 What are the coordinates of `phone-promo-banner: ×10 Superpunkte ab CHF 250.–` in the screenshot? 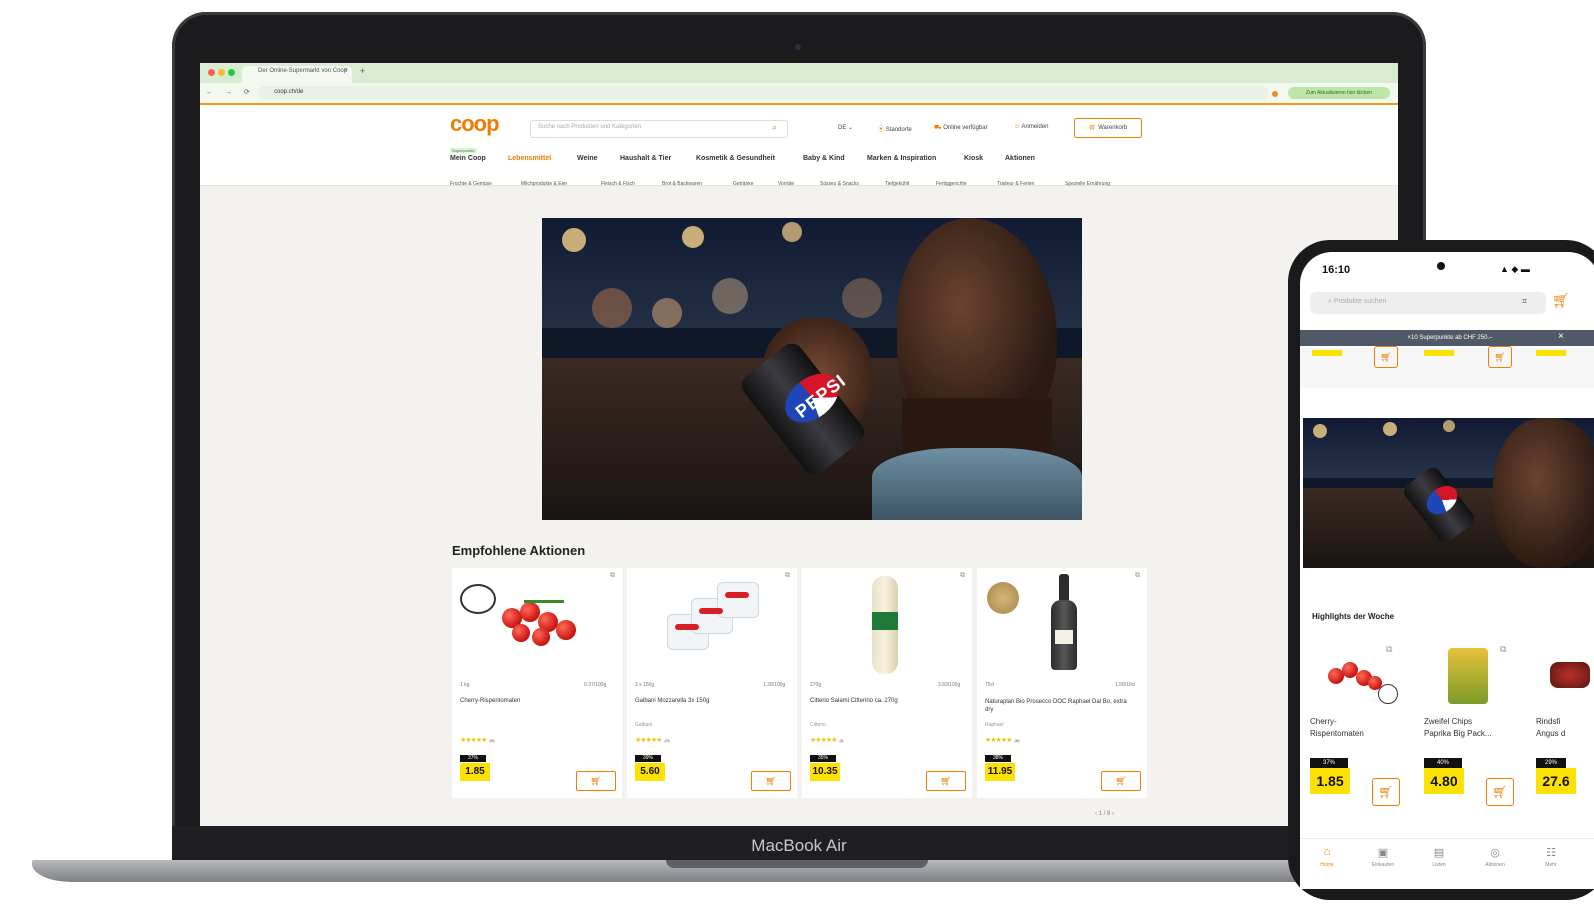 It's located at (1447, 338).